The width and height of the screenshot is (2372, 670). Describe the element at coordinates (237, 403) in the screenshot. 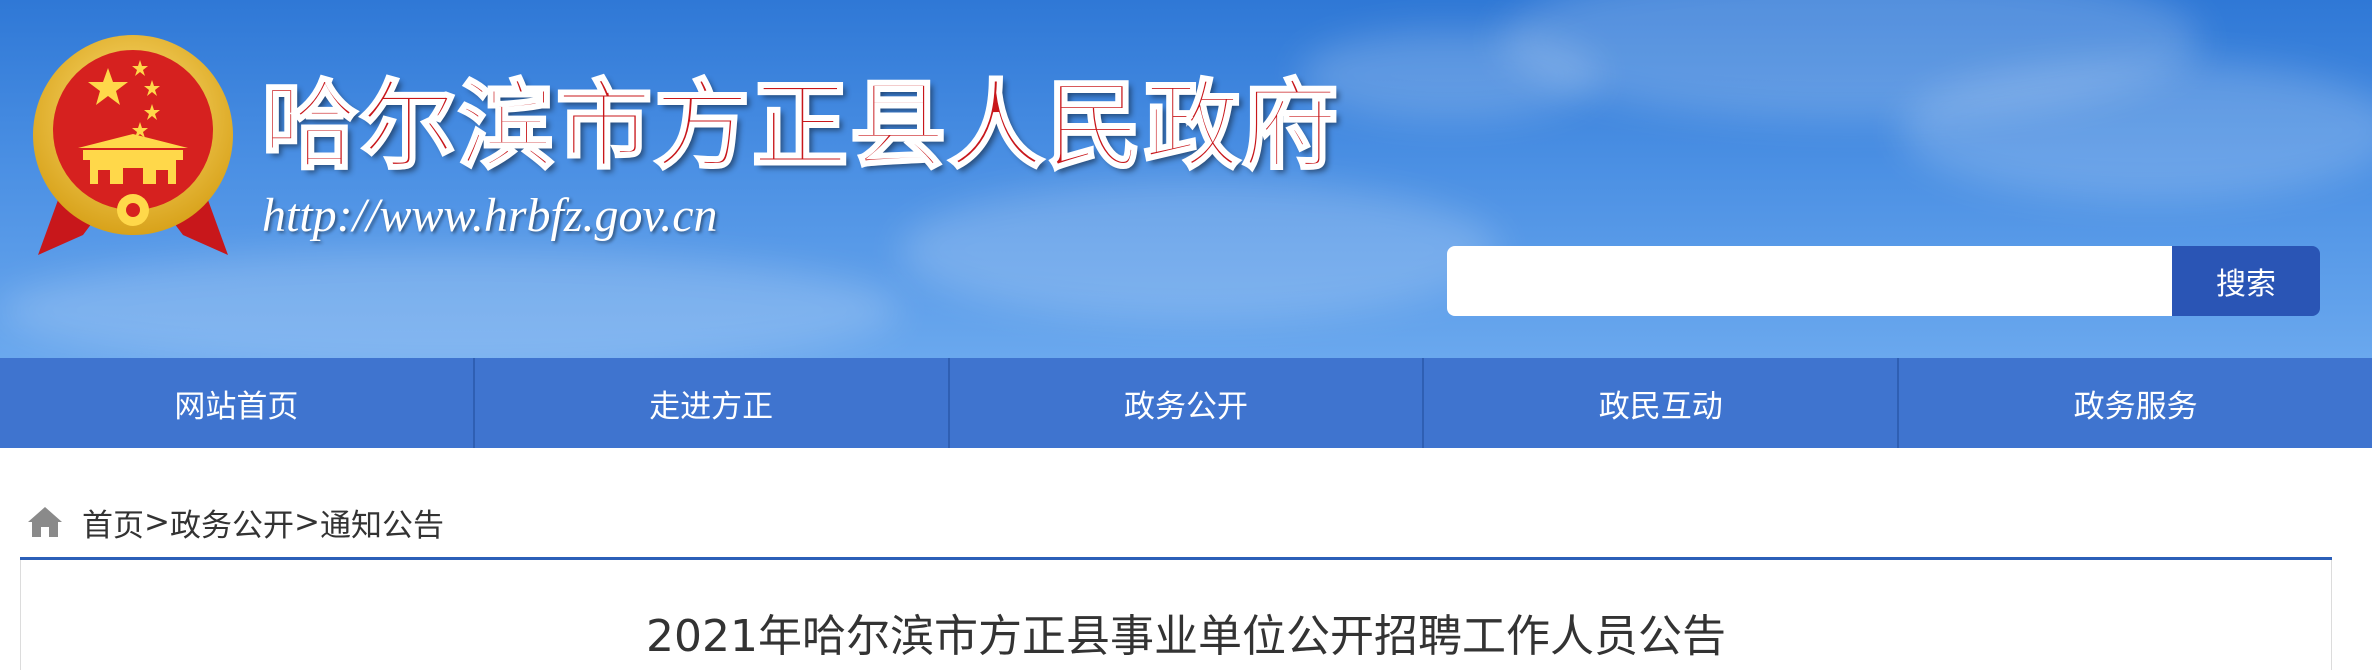

I see `nav-item-home: 网站首页` at that location.